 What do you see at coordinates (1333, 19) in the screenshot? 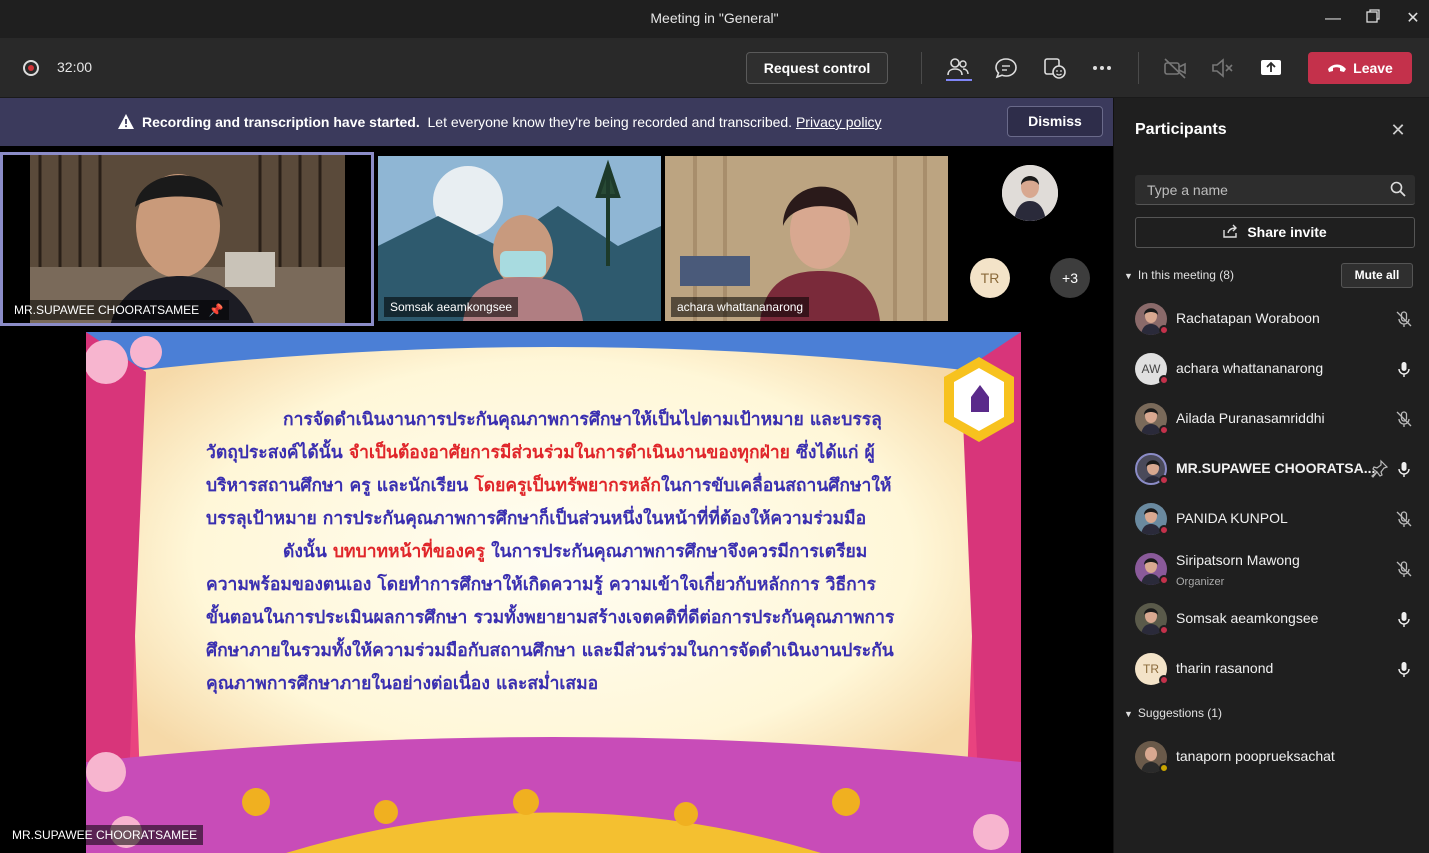
I see `minimize-icon: —` at bounding box center [1333, 19].